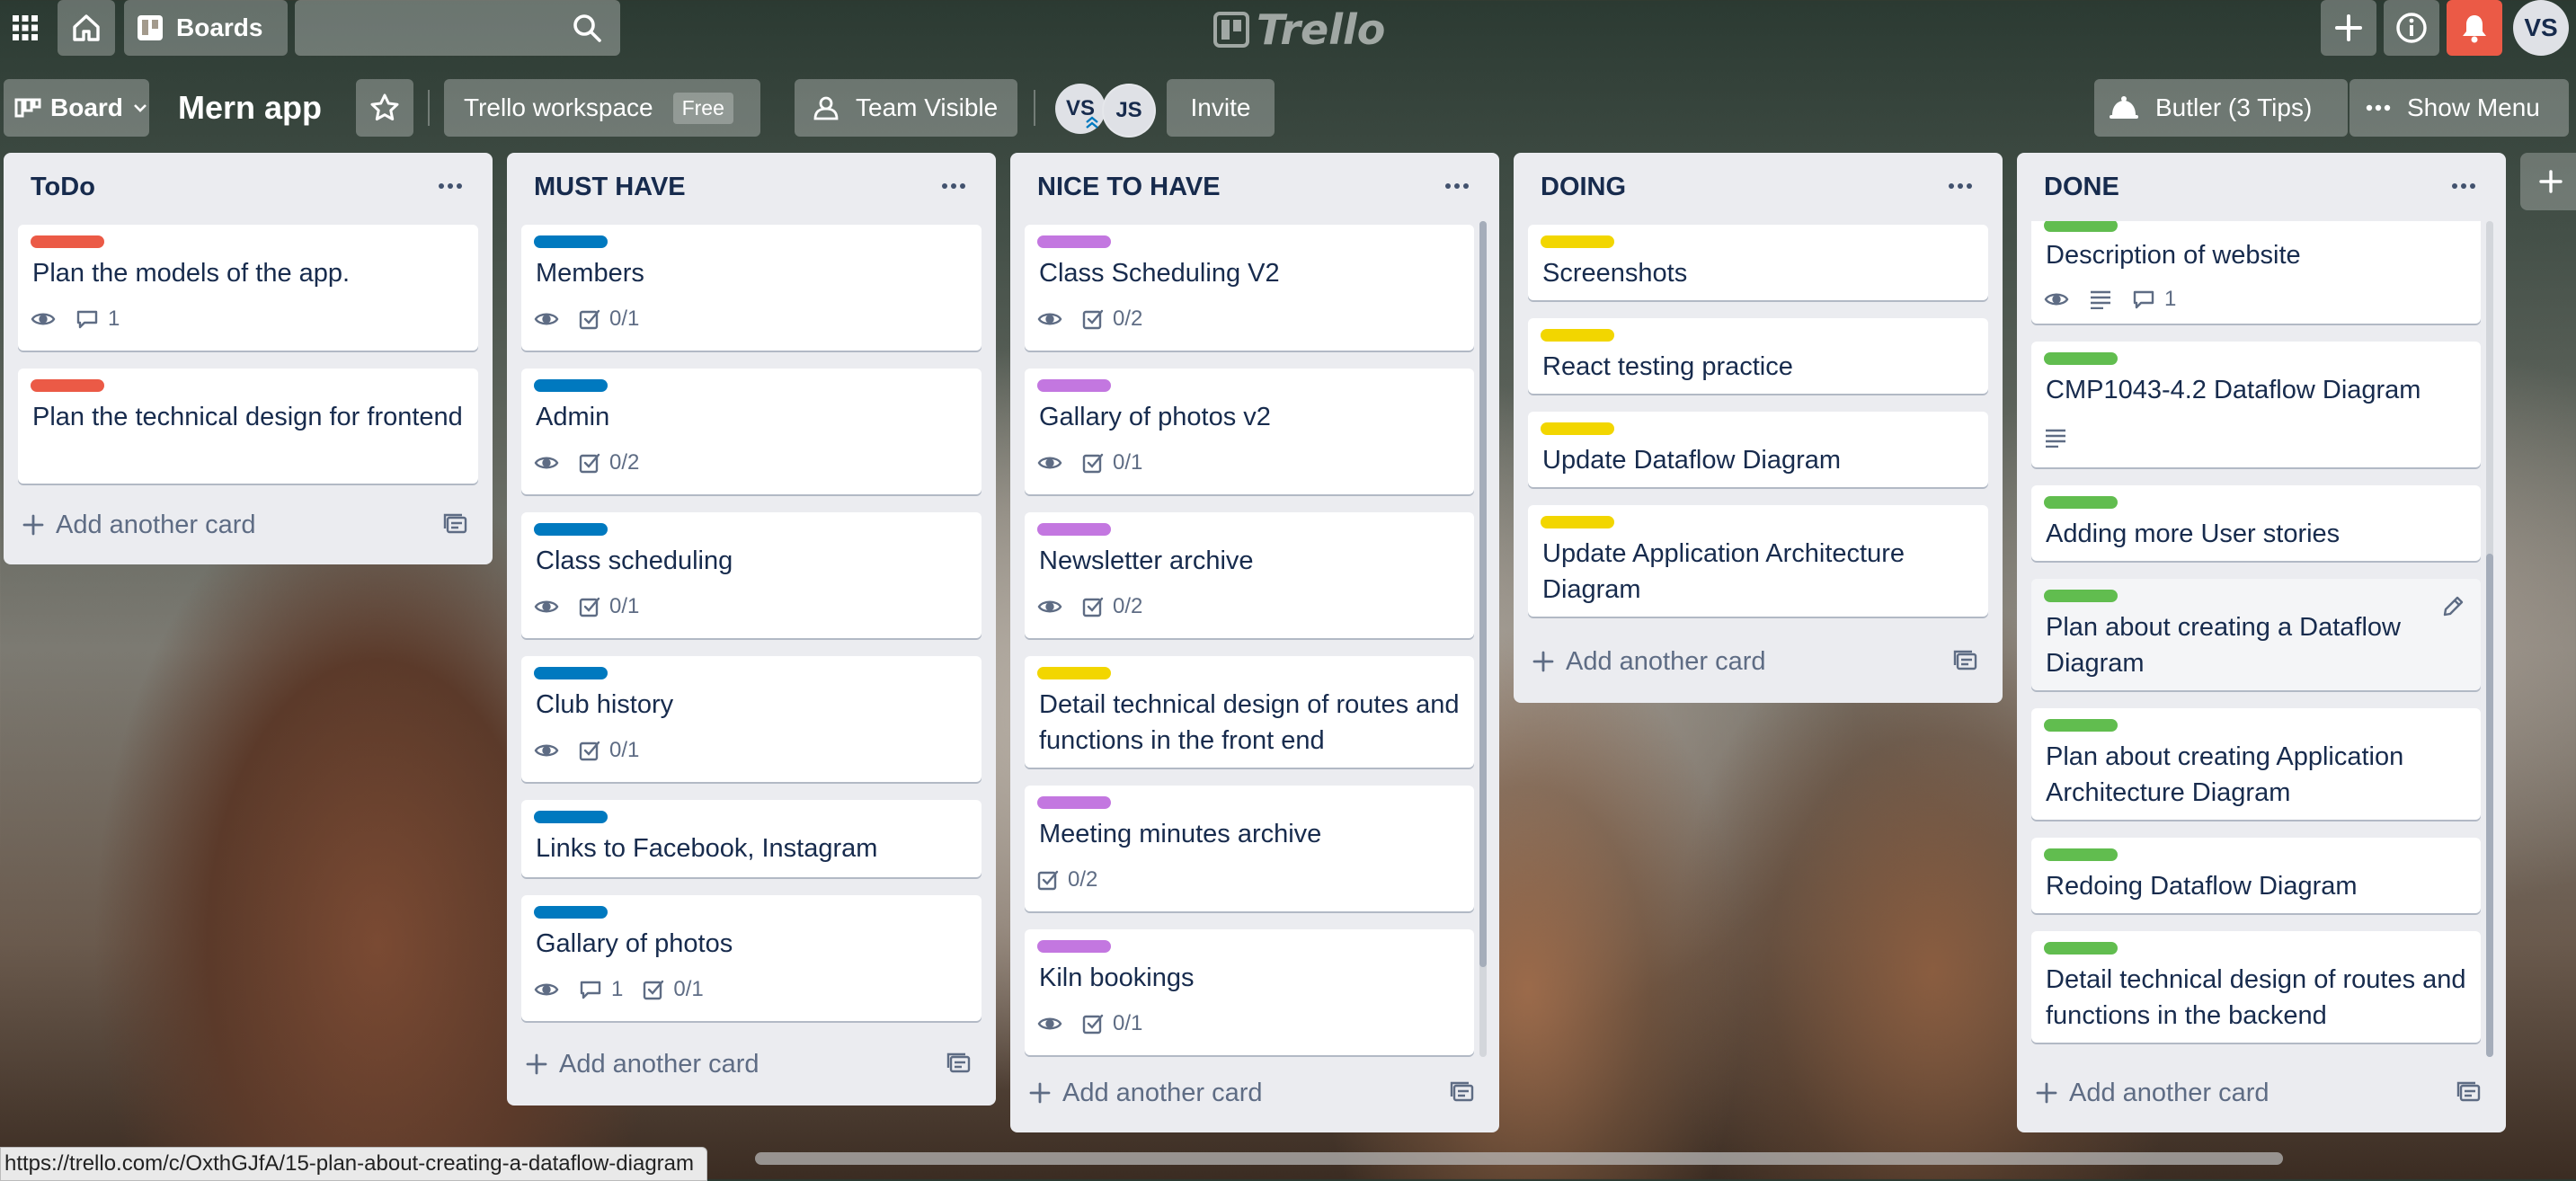  Describe the element at coordinates (2256, 272) in the screenshot. I see `card: Description of website 1` at that location.